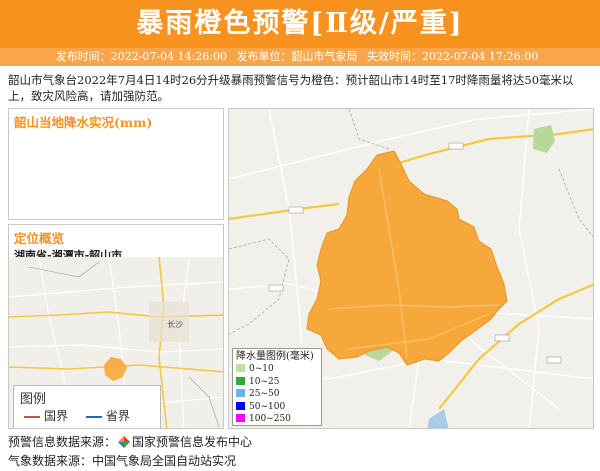 The image size is (600, 471). I want to click on rainfall-legend-row: 100~250, so click(277, 419).